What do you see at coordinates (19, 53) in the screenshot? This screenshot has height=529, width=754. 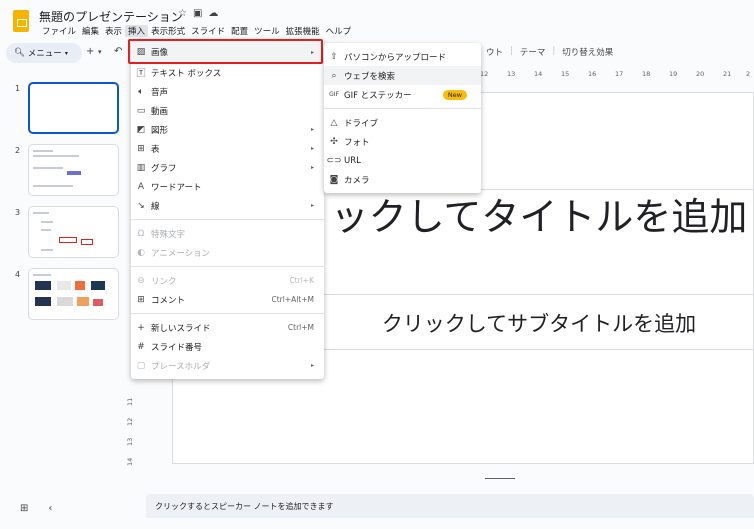 I see `search-icon: 🔍︎` at bounding box center [19, 53].